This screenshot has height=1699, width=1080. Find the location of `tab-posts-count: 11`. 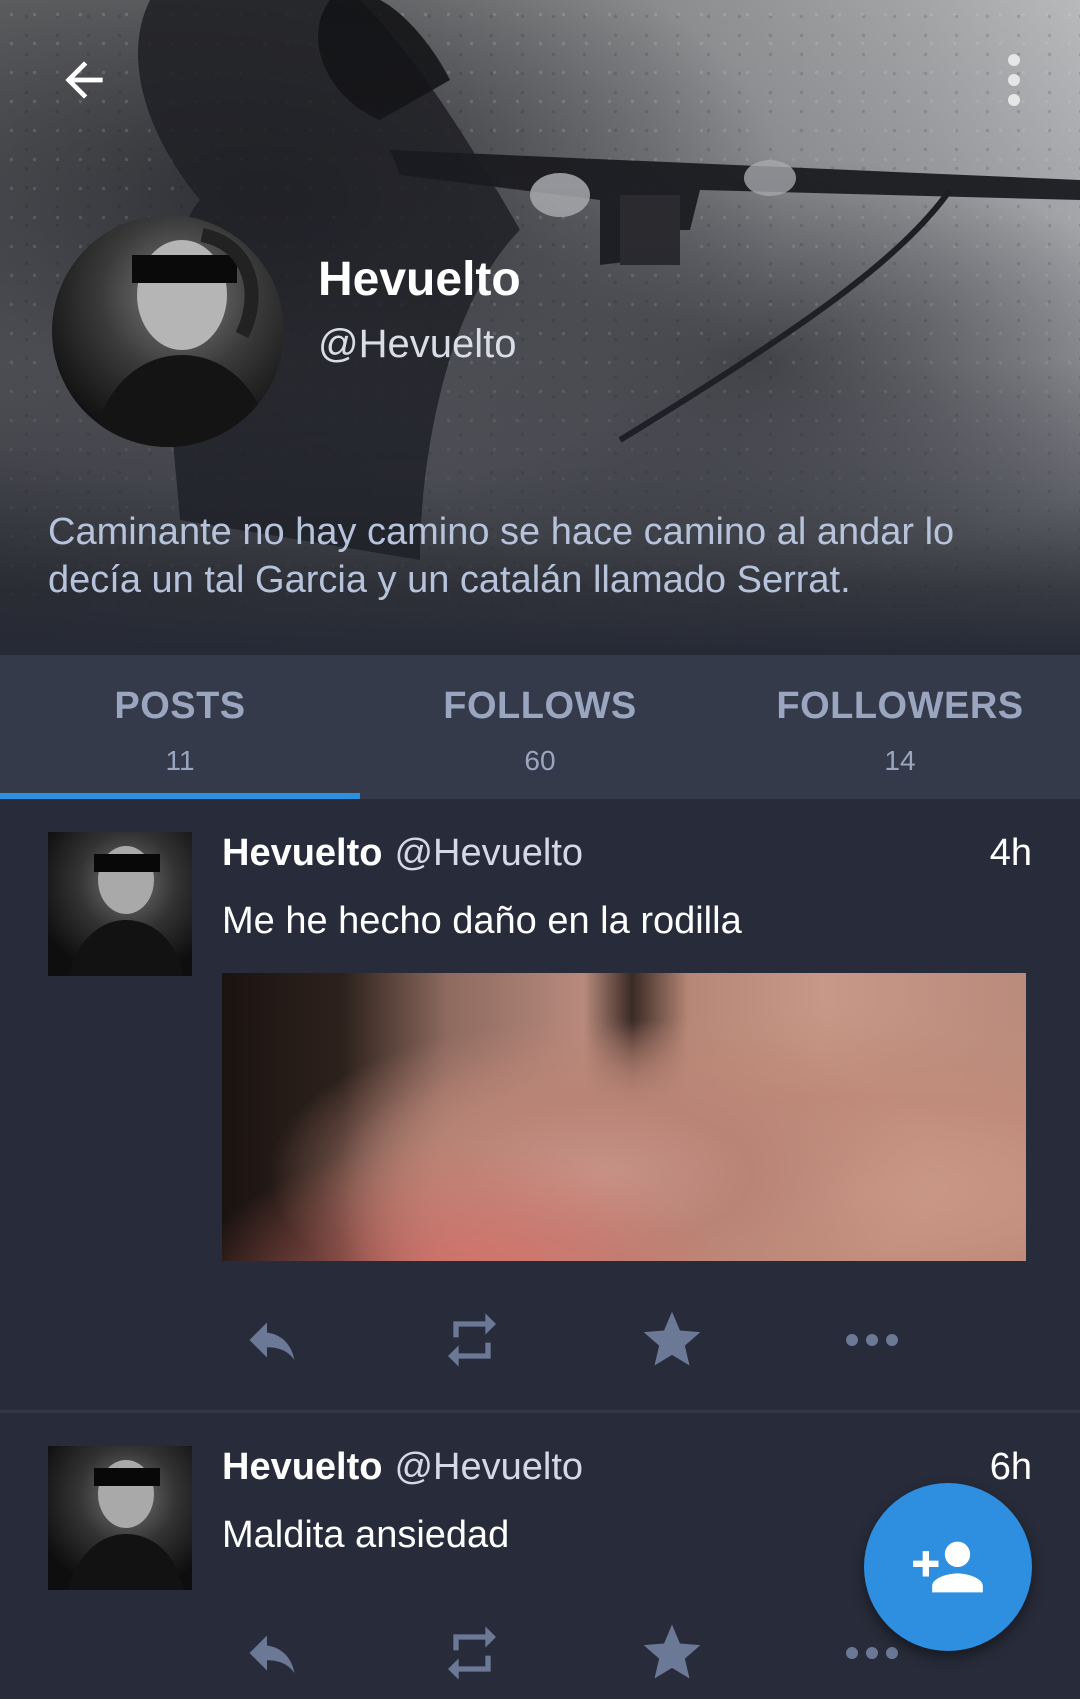

tab-posts-count: 11 is located at coordinates (180, 760).